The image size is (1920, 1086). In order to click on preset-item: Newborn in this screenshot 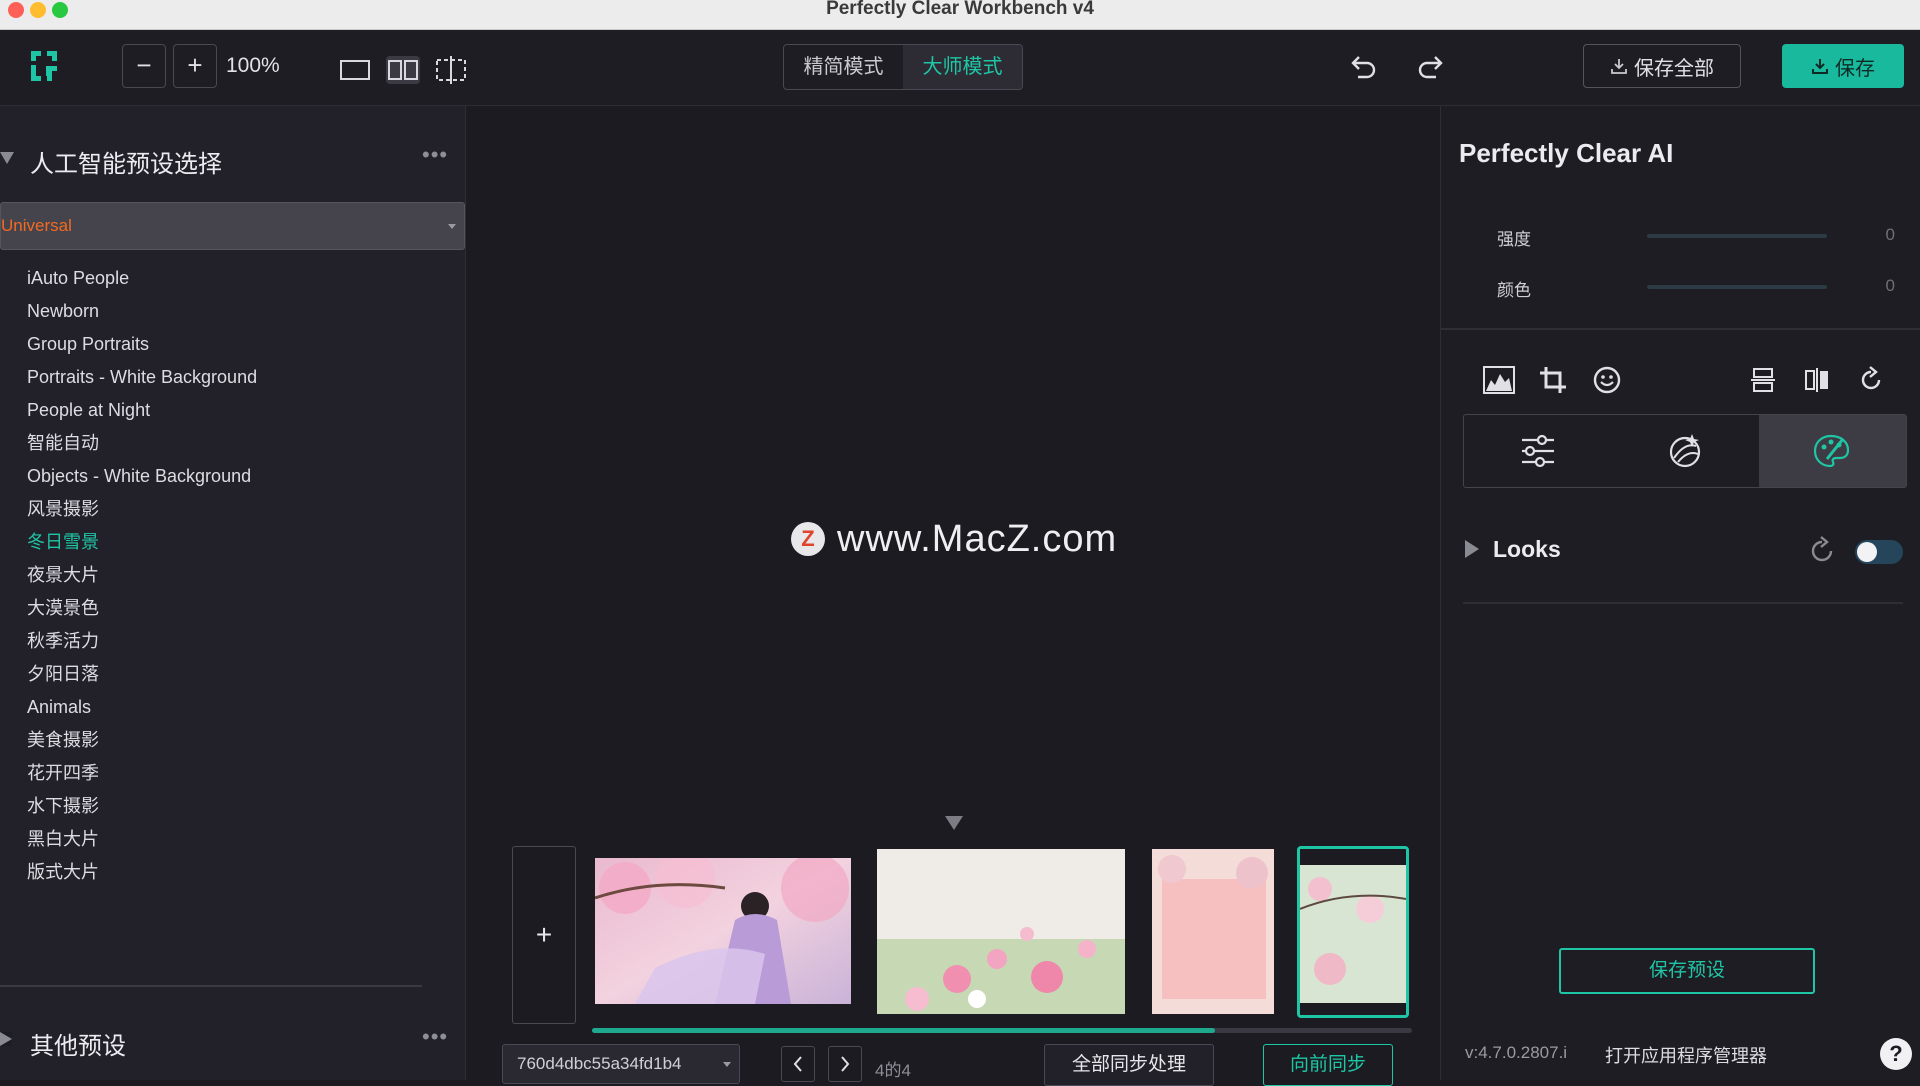, I will do `click(242, 311)`.